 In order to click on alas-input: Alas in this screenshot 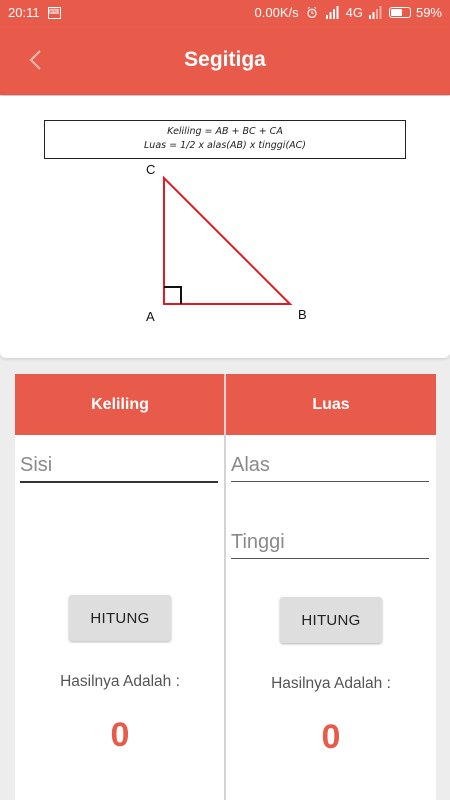, I will do `click(330, 465)`.